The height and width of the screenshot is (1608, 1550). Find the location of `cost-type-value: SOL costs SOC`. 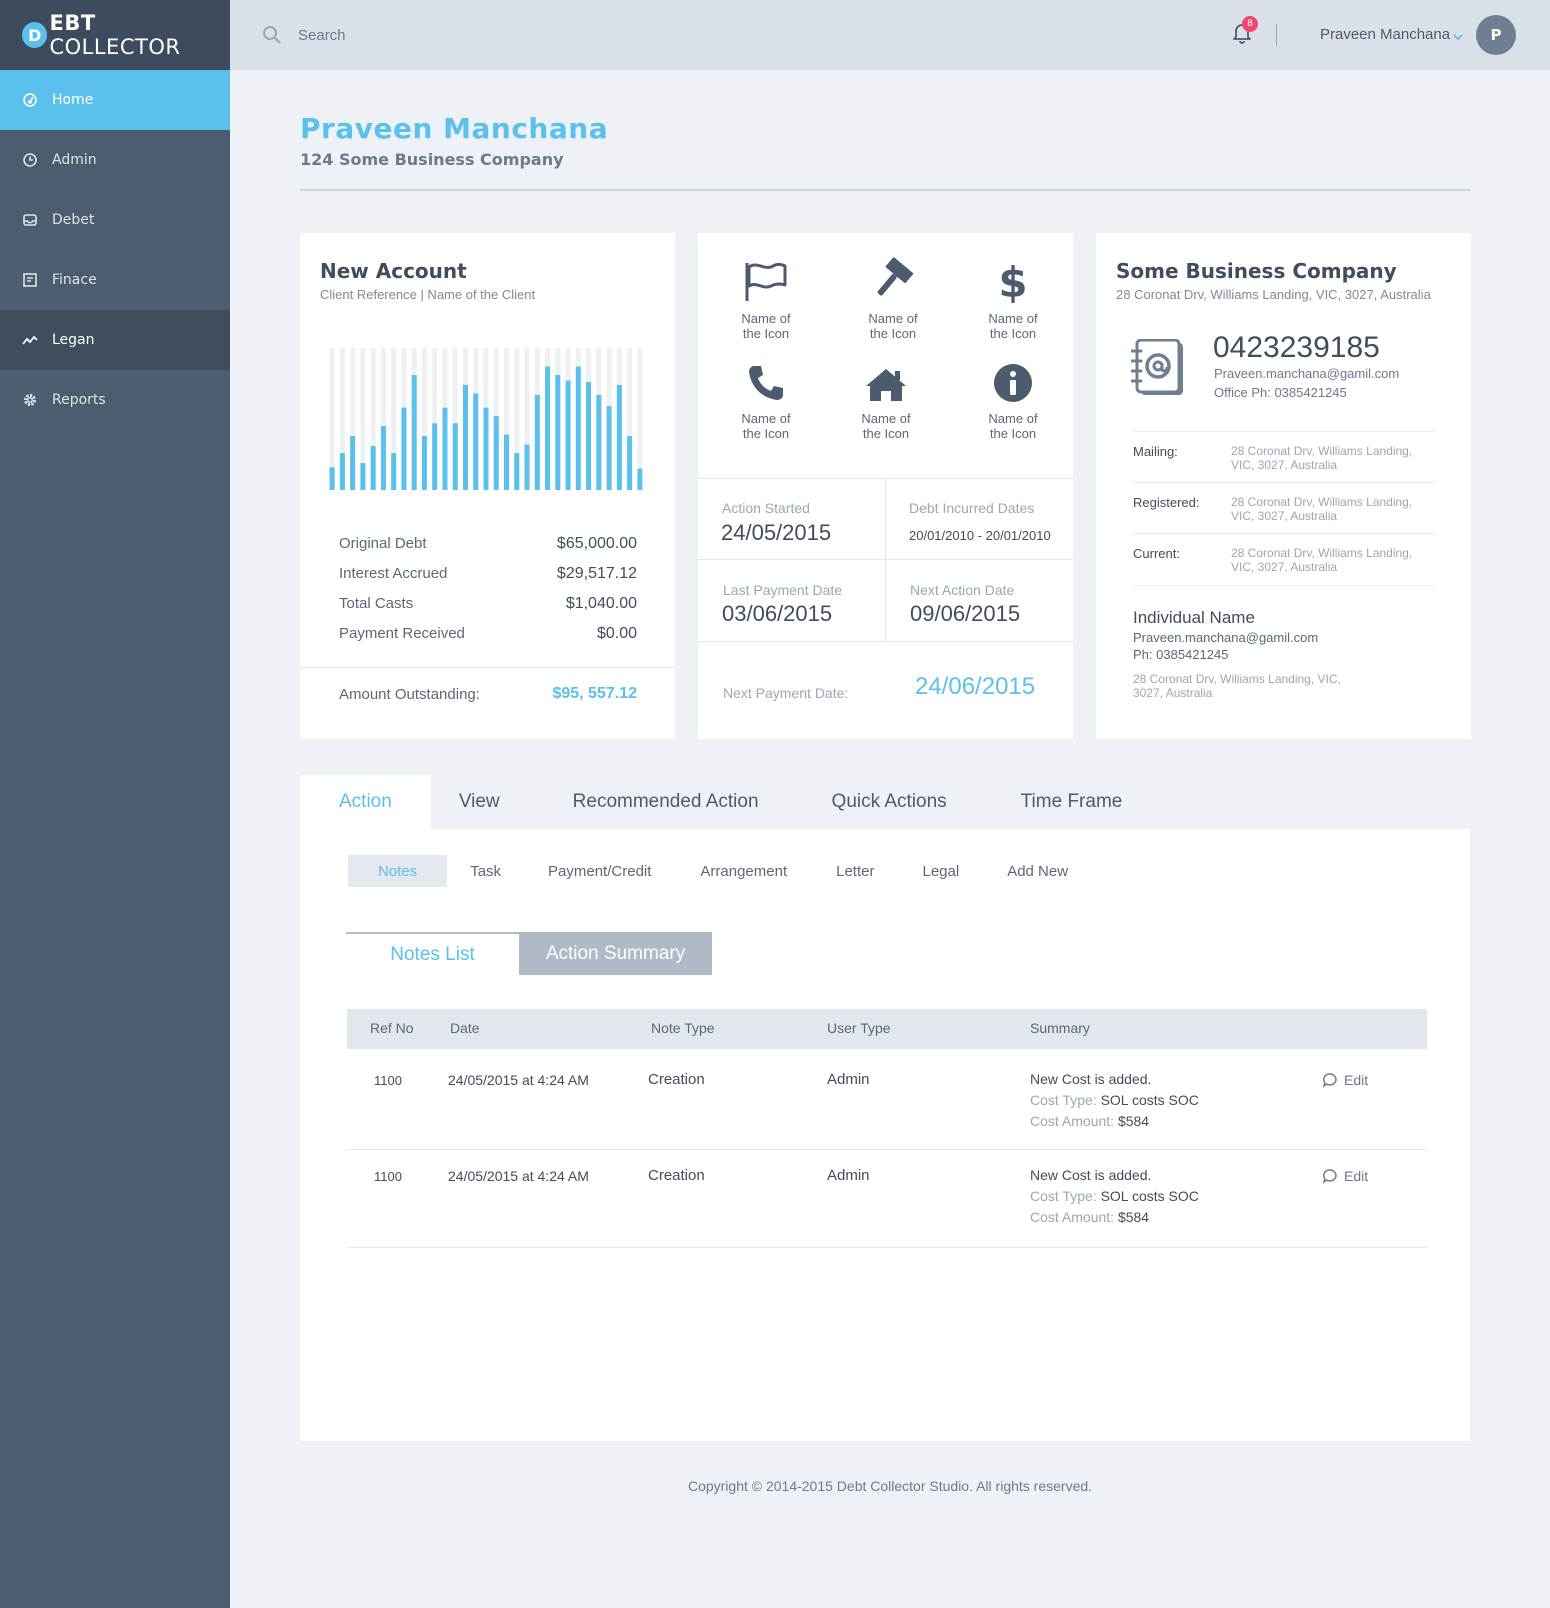

cost-type-value: SOL costs SOC is located at coordinates (1149, 1100).